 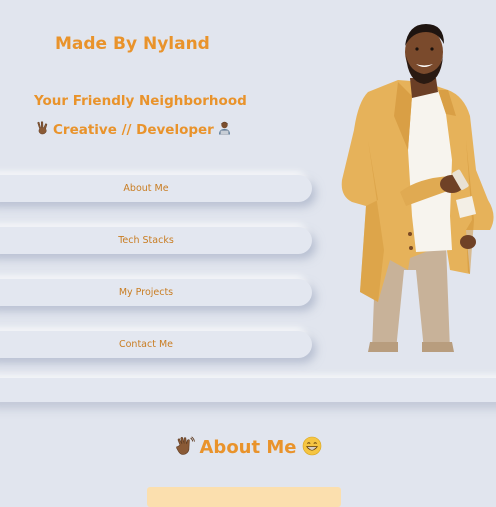 I want to click on nav-contact-me-label: Contact Me, so click(x=146, y=344).